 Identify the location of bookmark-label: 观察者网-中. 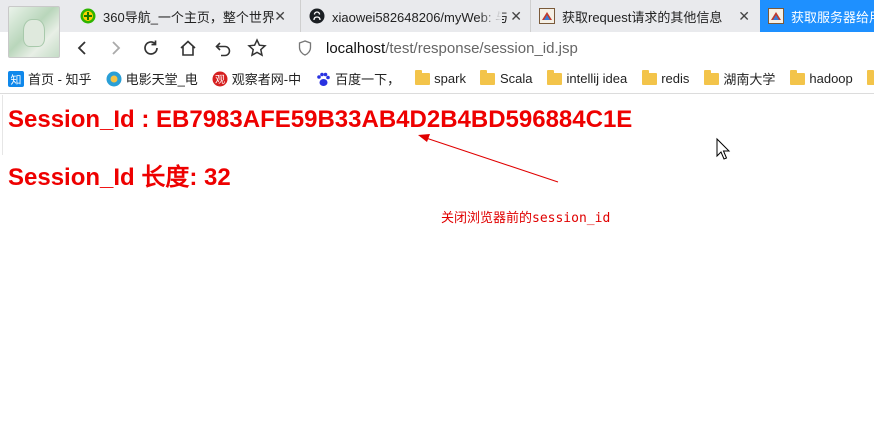
(266, 79).